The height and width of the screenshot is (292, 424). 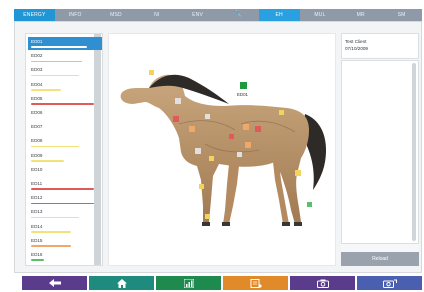 What do you see at coordinates (65, 142) in the screenshot?
I see `list-item: ED08` at bounding box center [65, 142].